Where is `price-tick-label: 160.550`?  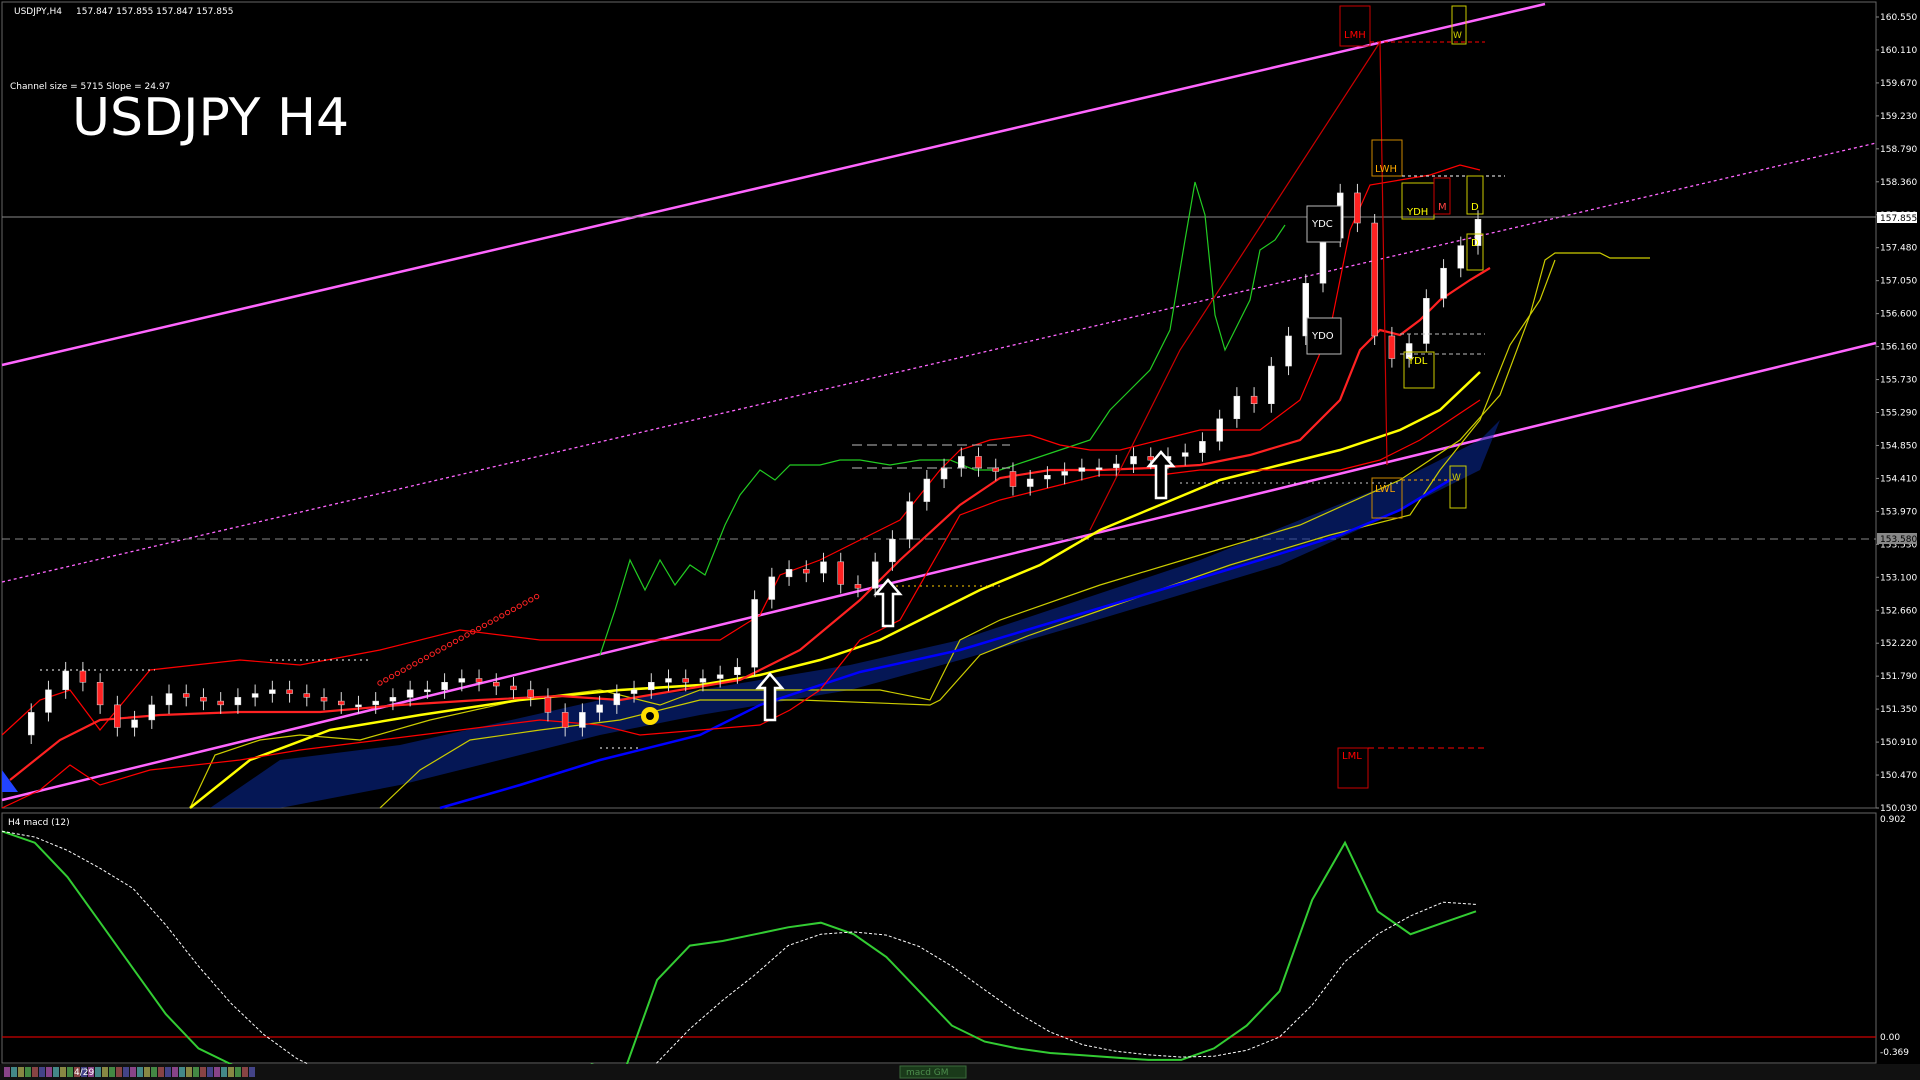
price-tick-label: 160.550 is located at coordinates (1898, 18).